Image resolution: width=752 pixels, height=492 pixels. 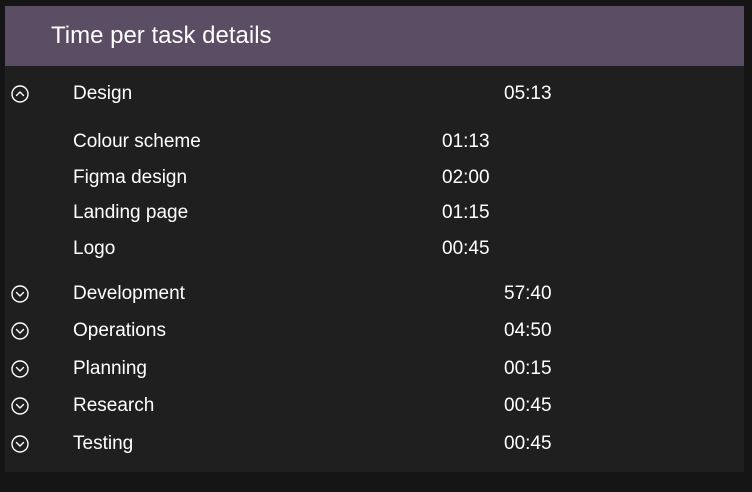 I want to click on chevron-up-circle-icon, so click(x=20, y=94).